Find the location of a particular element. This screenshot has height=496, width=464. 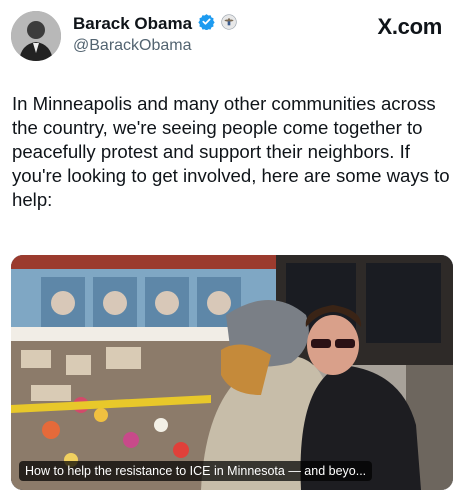

source-label: X.com is located at coordinates (409, 26).